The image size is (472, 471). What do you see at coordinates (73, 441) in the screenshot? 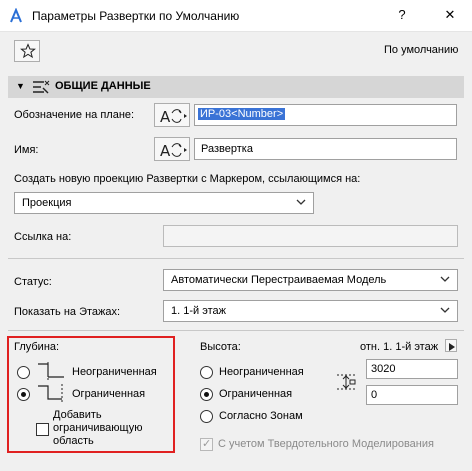
I see `add-boundary-label-line3: область` at bounding box center [73, 441].